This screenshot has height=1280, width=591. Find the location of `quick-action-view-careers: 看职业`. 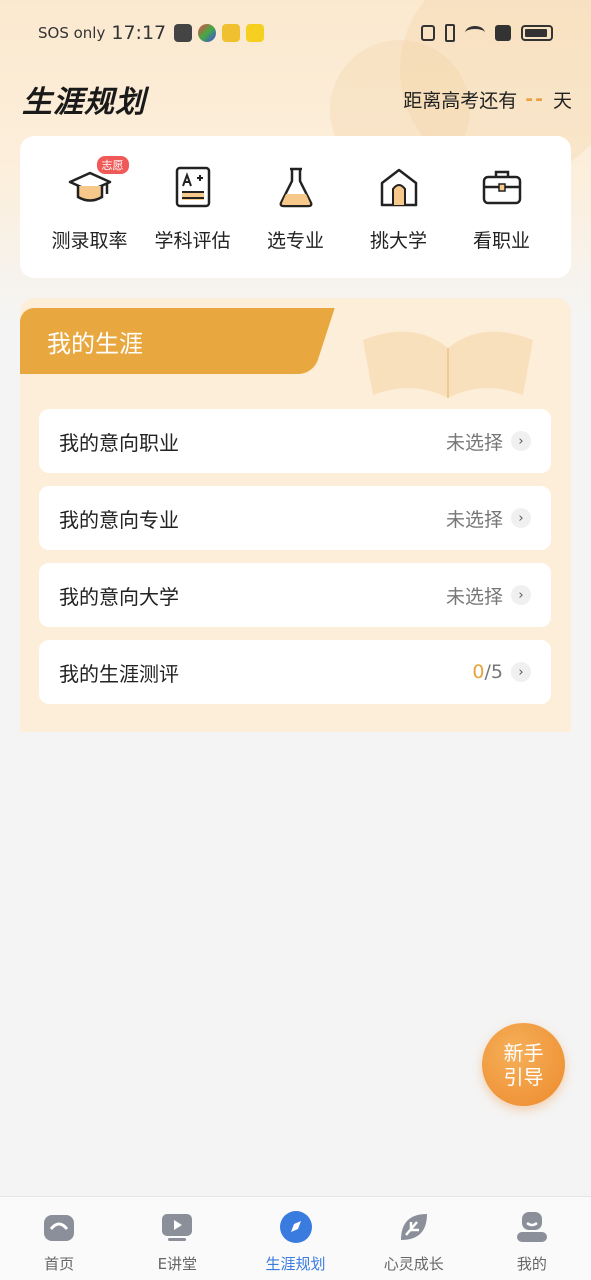

quick-action-view-careers: 看职业 is located at coordinates (501, 207).